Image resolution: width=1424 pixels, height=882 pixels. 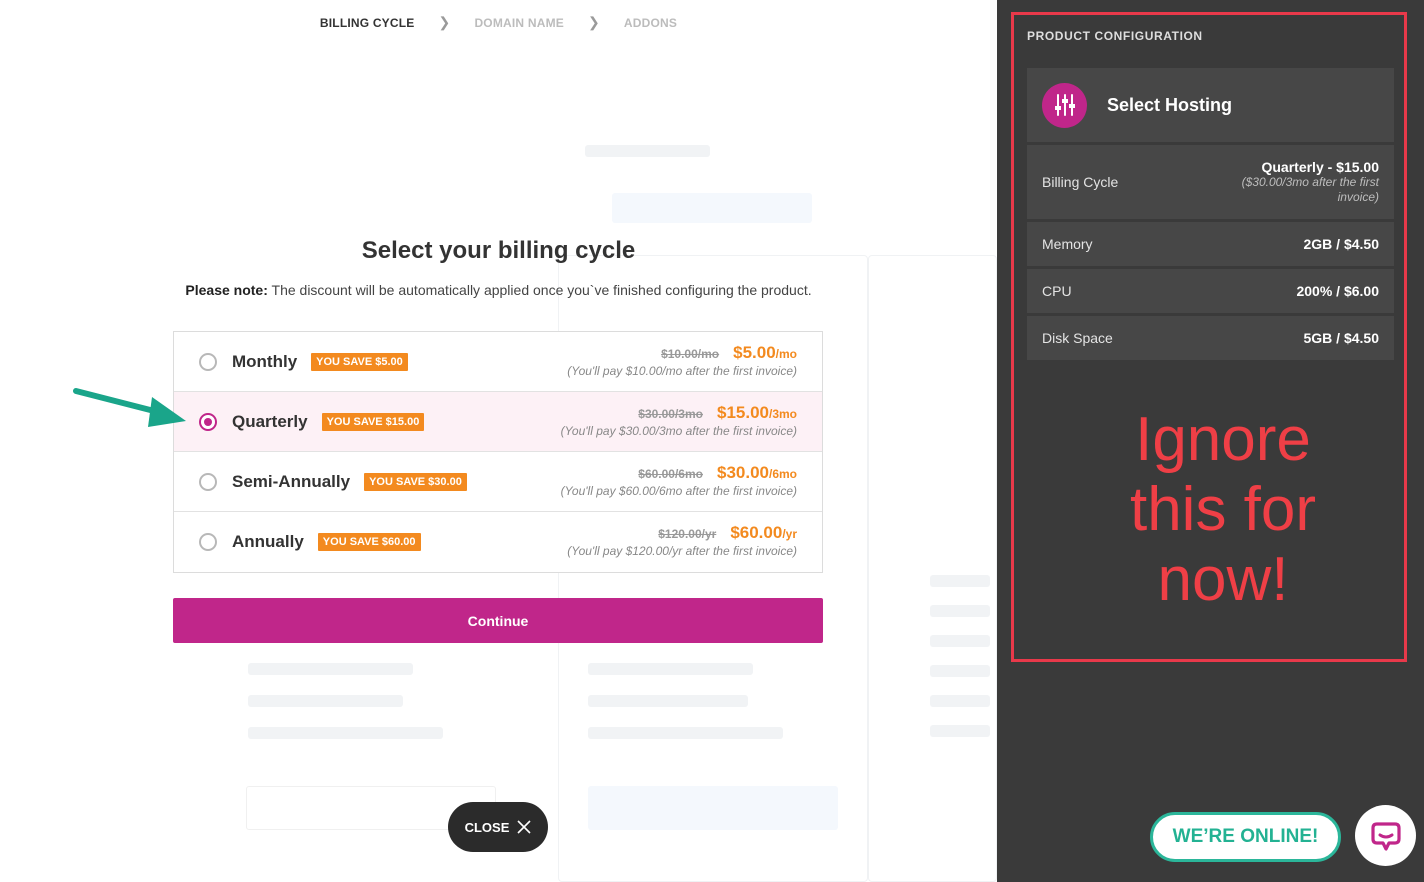 What do you see at coordinates (754, 352) in the screenshot?
I see `new-price-amount: $5.00` at bounding box center [754, 352].